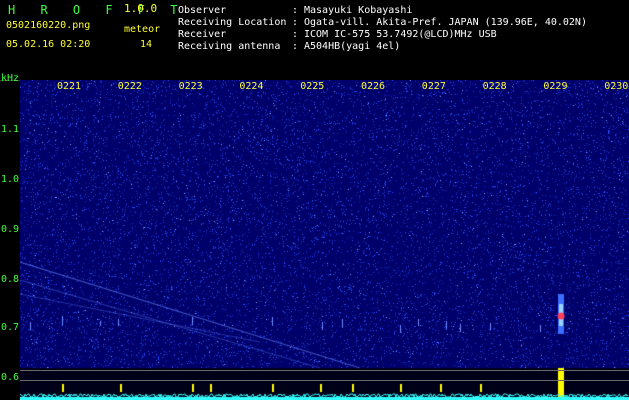  Describe the element at coordinates (555, 86) in the screenshot. I see `x-tick-label: 0229` at that location.